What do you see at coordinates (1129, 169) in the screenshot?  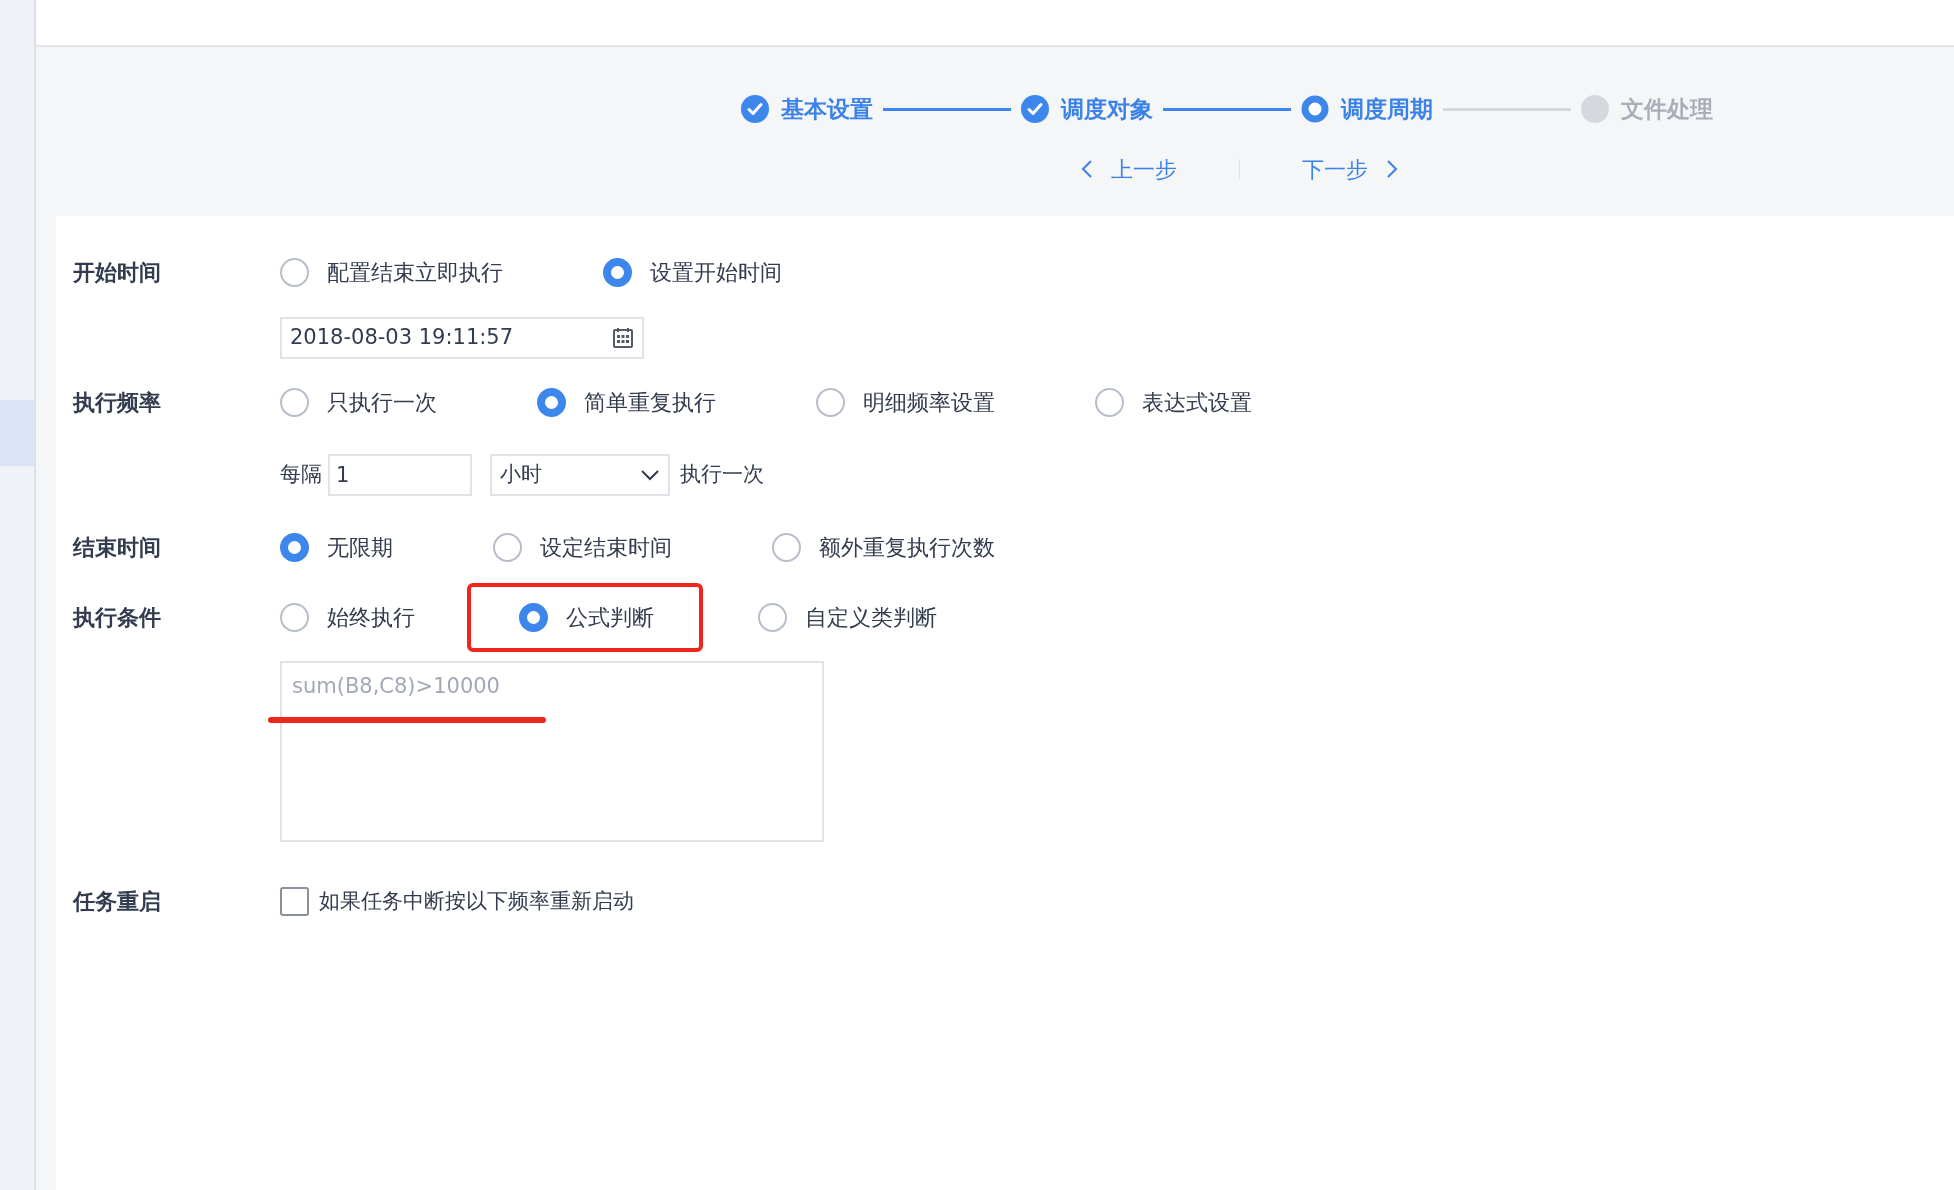 I see `previous-step-button: 上一步` at bounding box center [1129, 169].